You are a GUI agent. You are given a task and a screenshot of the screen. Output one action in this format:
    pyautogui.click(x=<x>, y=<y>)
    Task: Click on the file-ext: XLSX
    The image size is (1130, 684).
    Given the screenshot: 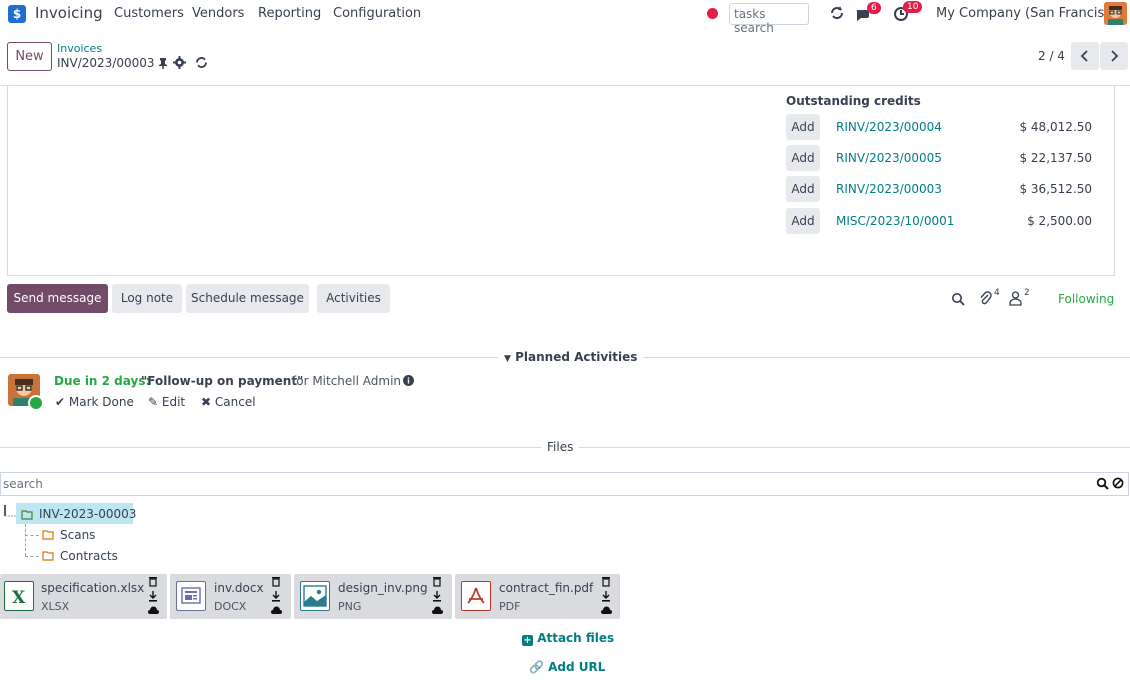 What is the action you would take?
    pyautogui.click(x=55, y=606)
    